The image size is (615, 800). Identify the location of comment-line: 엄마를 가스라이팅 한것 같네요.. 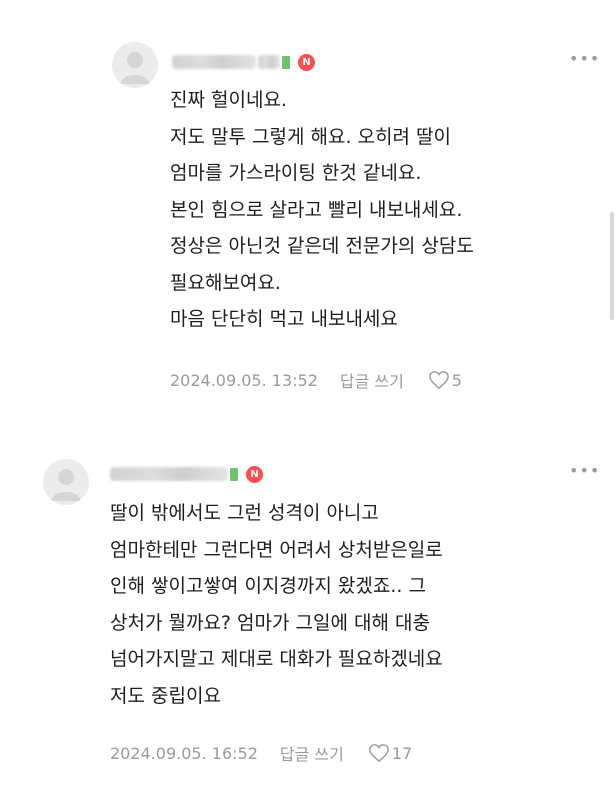
(296, 173).